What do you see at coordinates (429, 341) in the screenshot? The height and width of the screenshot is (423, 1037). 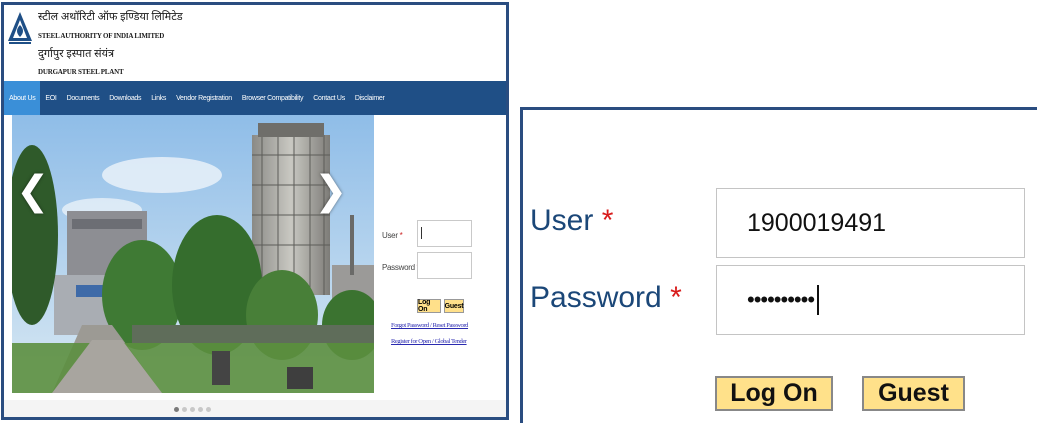 I see `register-tender-link: Register for Open / Global Tender` at bounding box center [429, 341].